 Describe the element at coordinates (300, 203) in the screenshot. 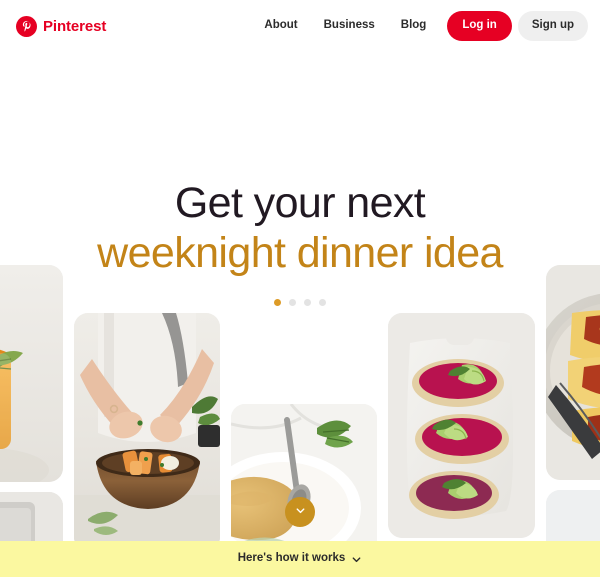

I see `hero-line-primary: Get your next` at that location.